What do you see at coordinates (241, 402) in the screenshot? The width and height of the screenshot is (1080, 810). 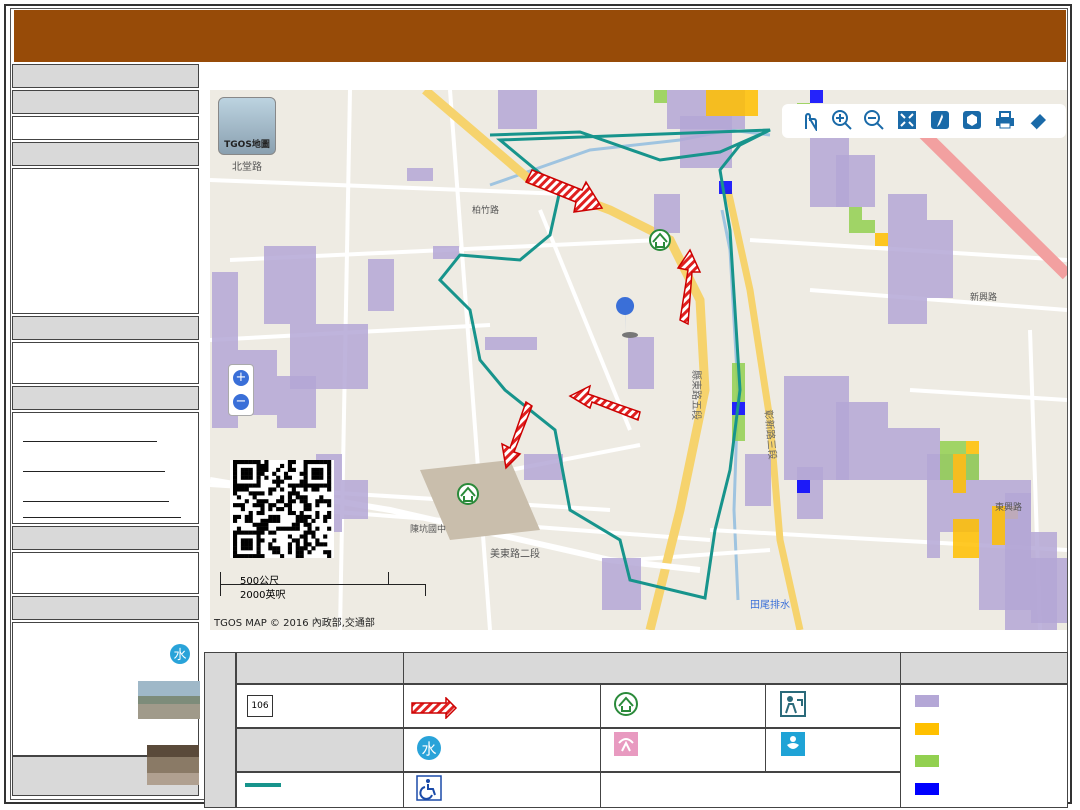 I see `map-zoom-out-button: −` at bounding box center [241, 402].